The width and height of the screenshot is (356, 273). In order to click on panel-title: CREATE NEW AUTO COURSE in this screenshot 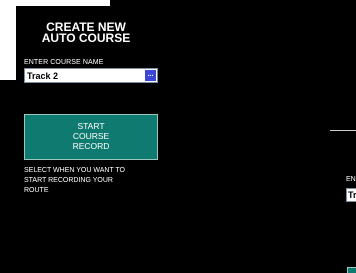, I will do `click(86, 32)`.